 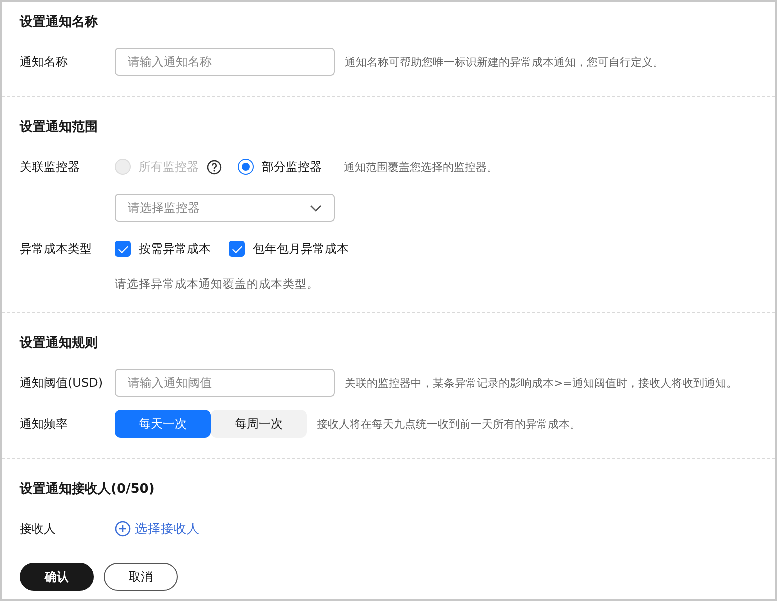 I want to click on field-label: 通知阈值(USD), so click(x=62, y=383).